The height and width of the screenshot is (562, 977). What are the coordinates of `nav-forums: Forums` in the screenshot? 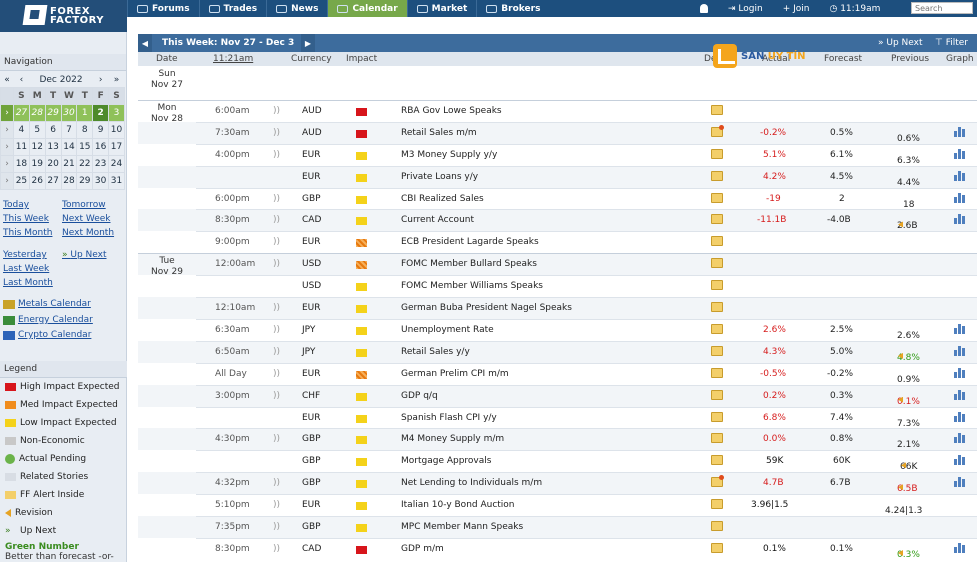 It's located at (163, 8).